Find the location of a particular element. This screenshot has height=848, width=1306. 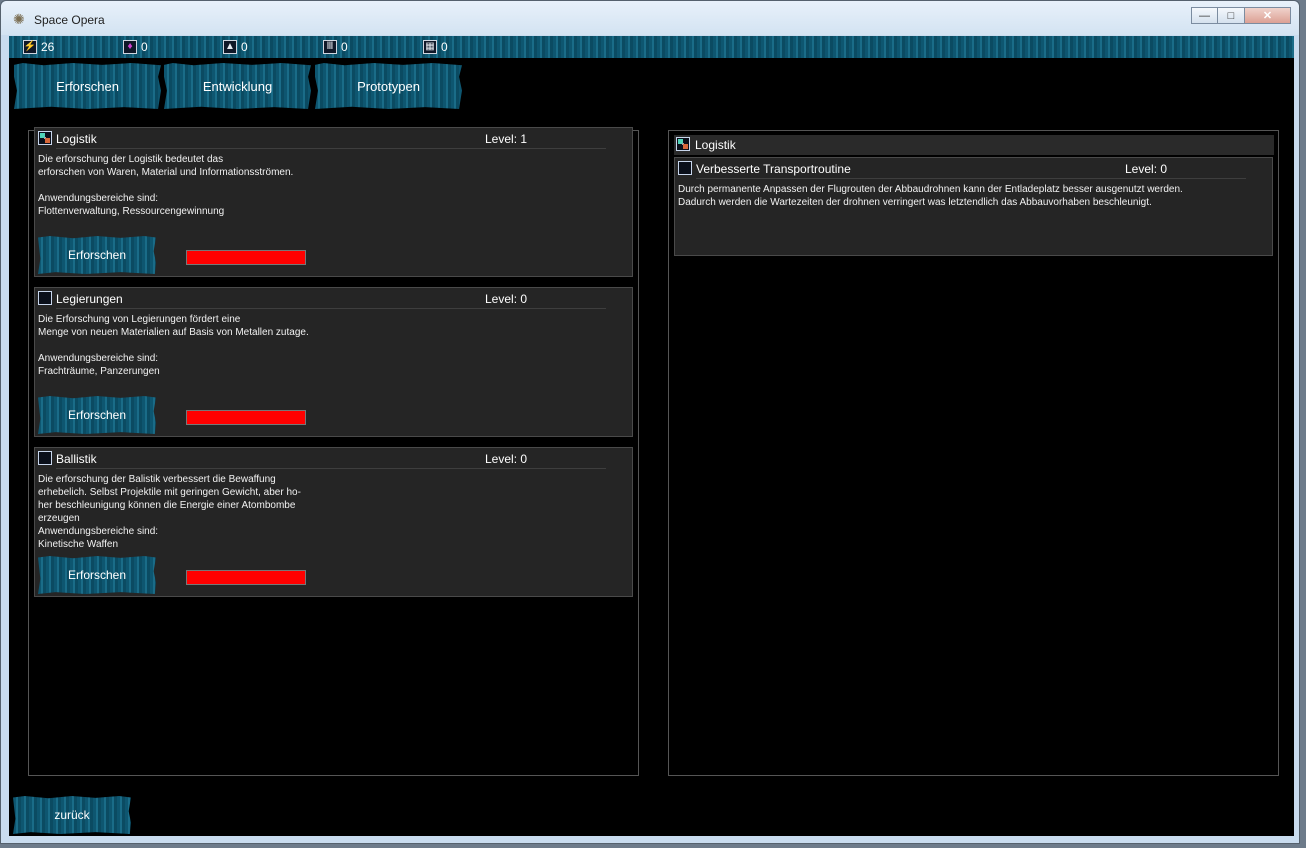

sub-research-checkbox-icon is located at coordinates (685, 168).